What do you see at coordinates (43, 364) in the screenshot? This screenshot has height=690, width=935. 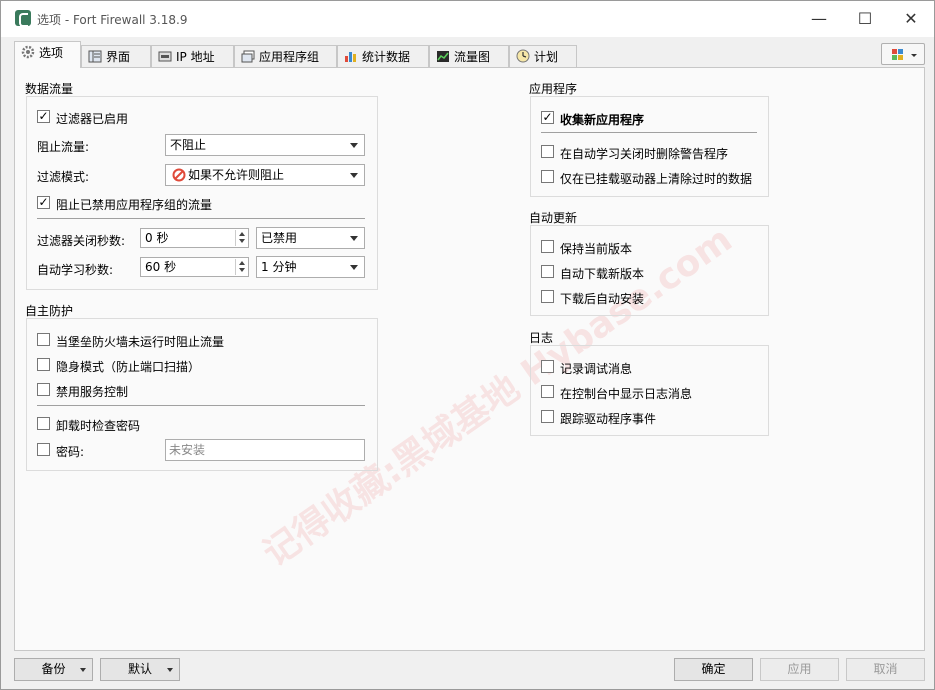 I see `stealth-mode-checkbox` at bounding box center [43, 364].